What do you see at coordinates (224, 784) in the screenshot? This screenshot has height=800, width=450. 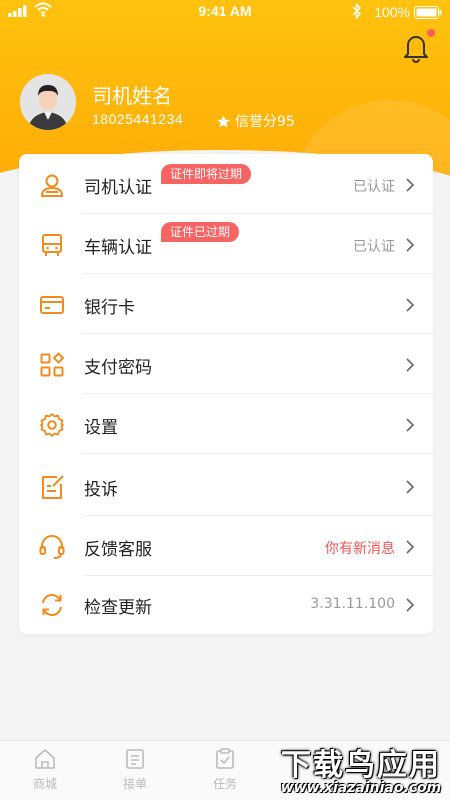 I see `tab-label: 任务` at bounding box center [224, 784].